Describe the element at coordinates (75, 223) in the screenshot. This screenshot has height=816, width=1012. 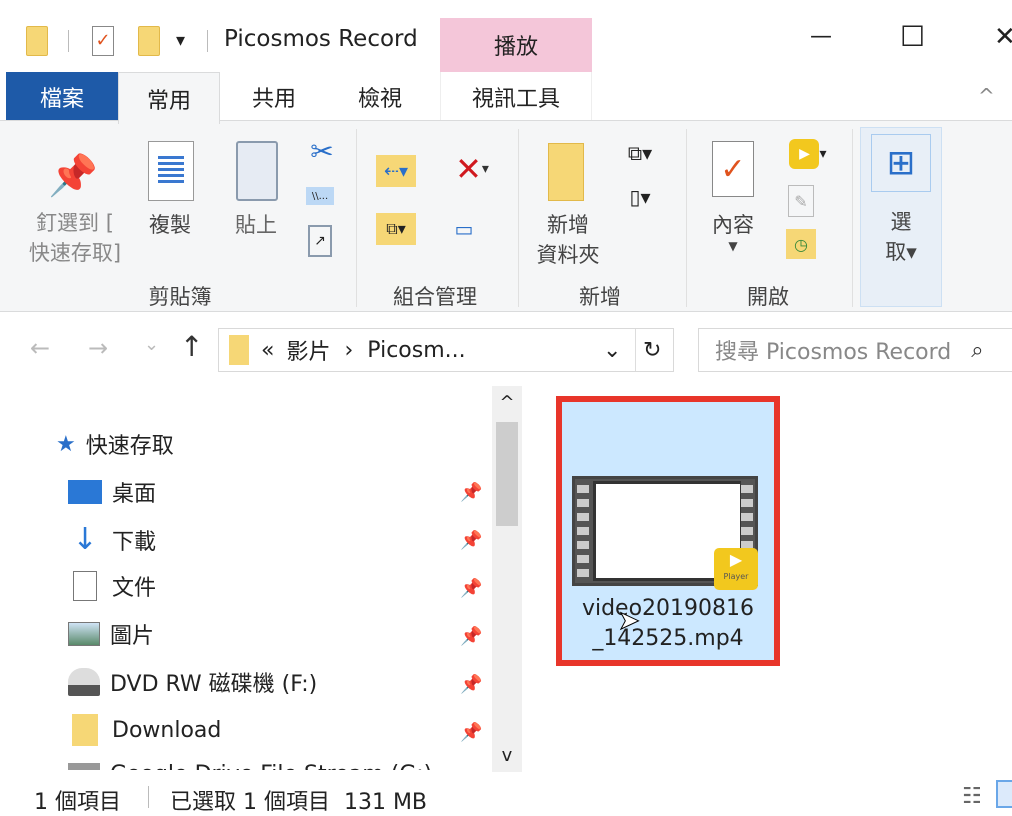
I see `label: 釘選到 [` at that location.